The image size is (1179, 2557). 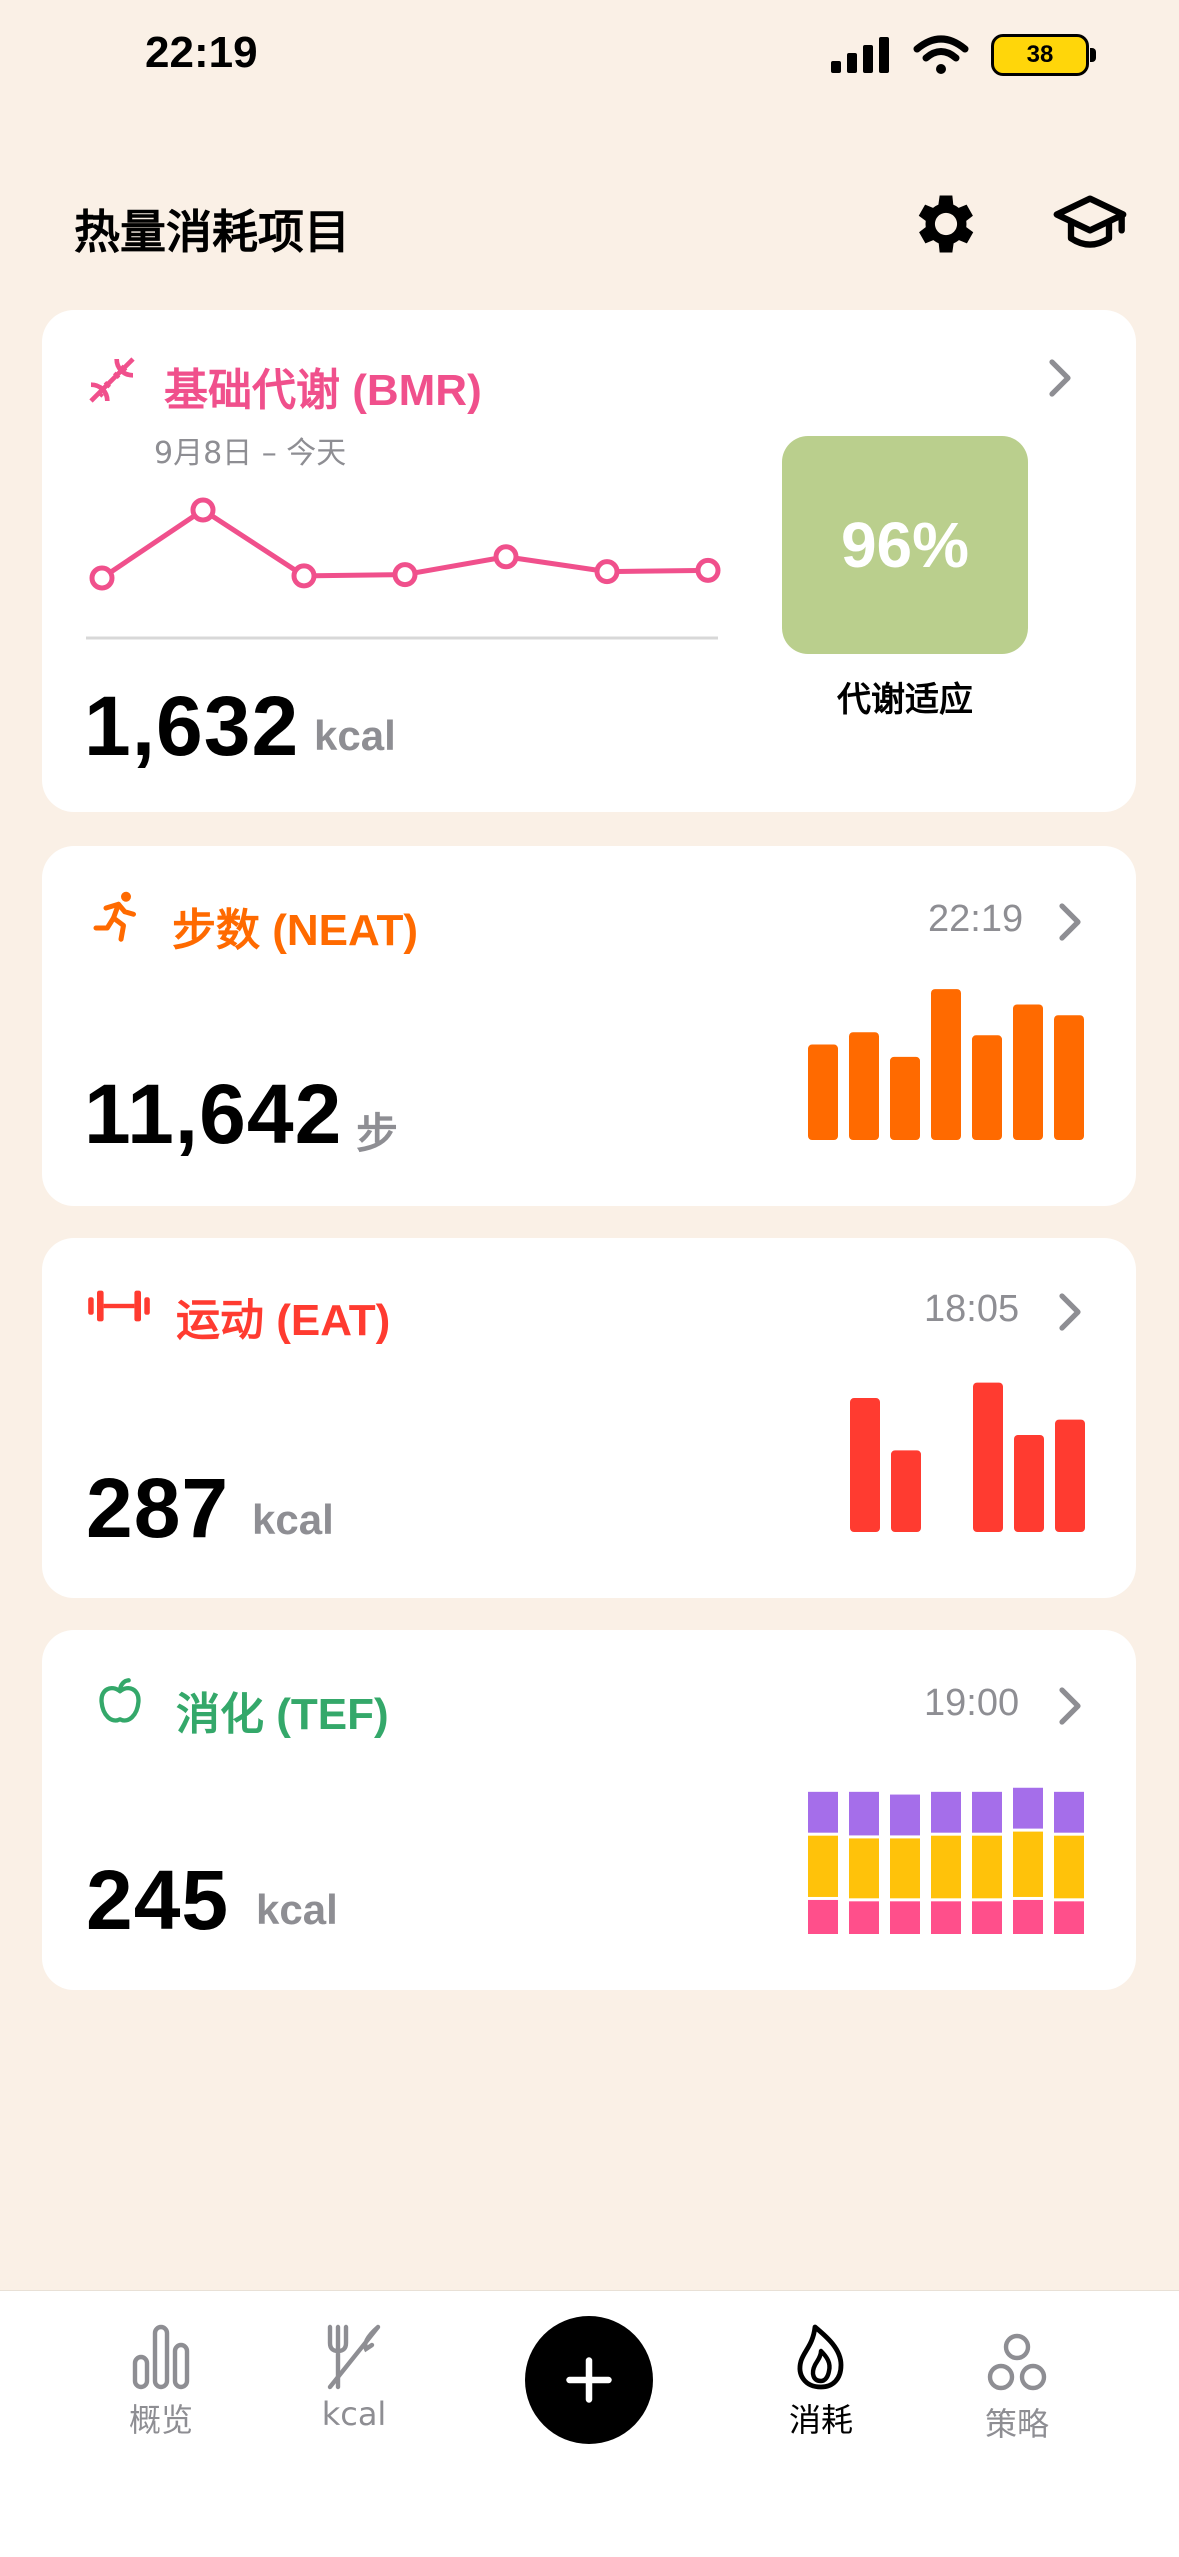 I want to click on tab-expenditure: 消耗, so click(x=821, y=2381).